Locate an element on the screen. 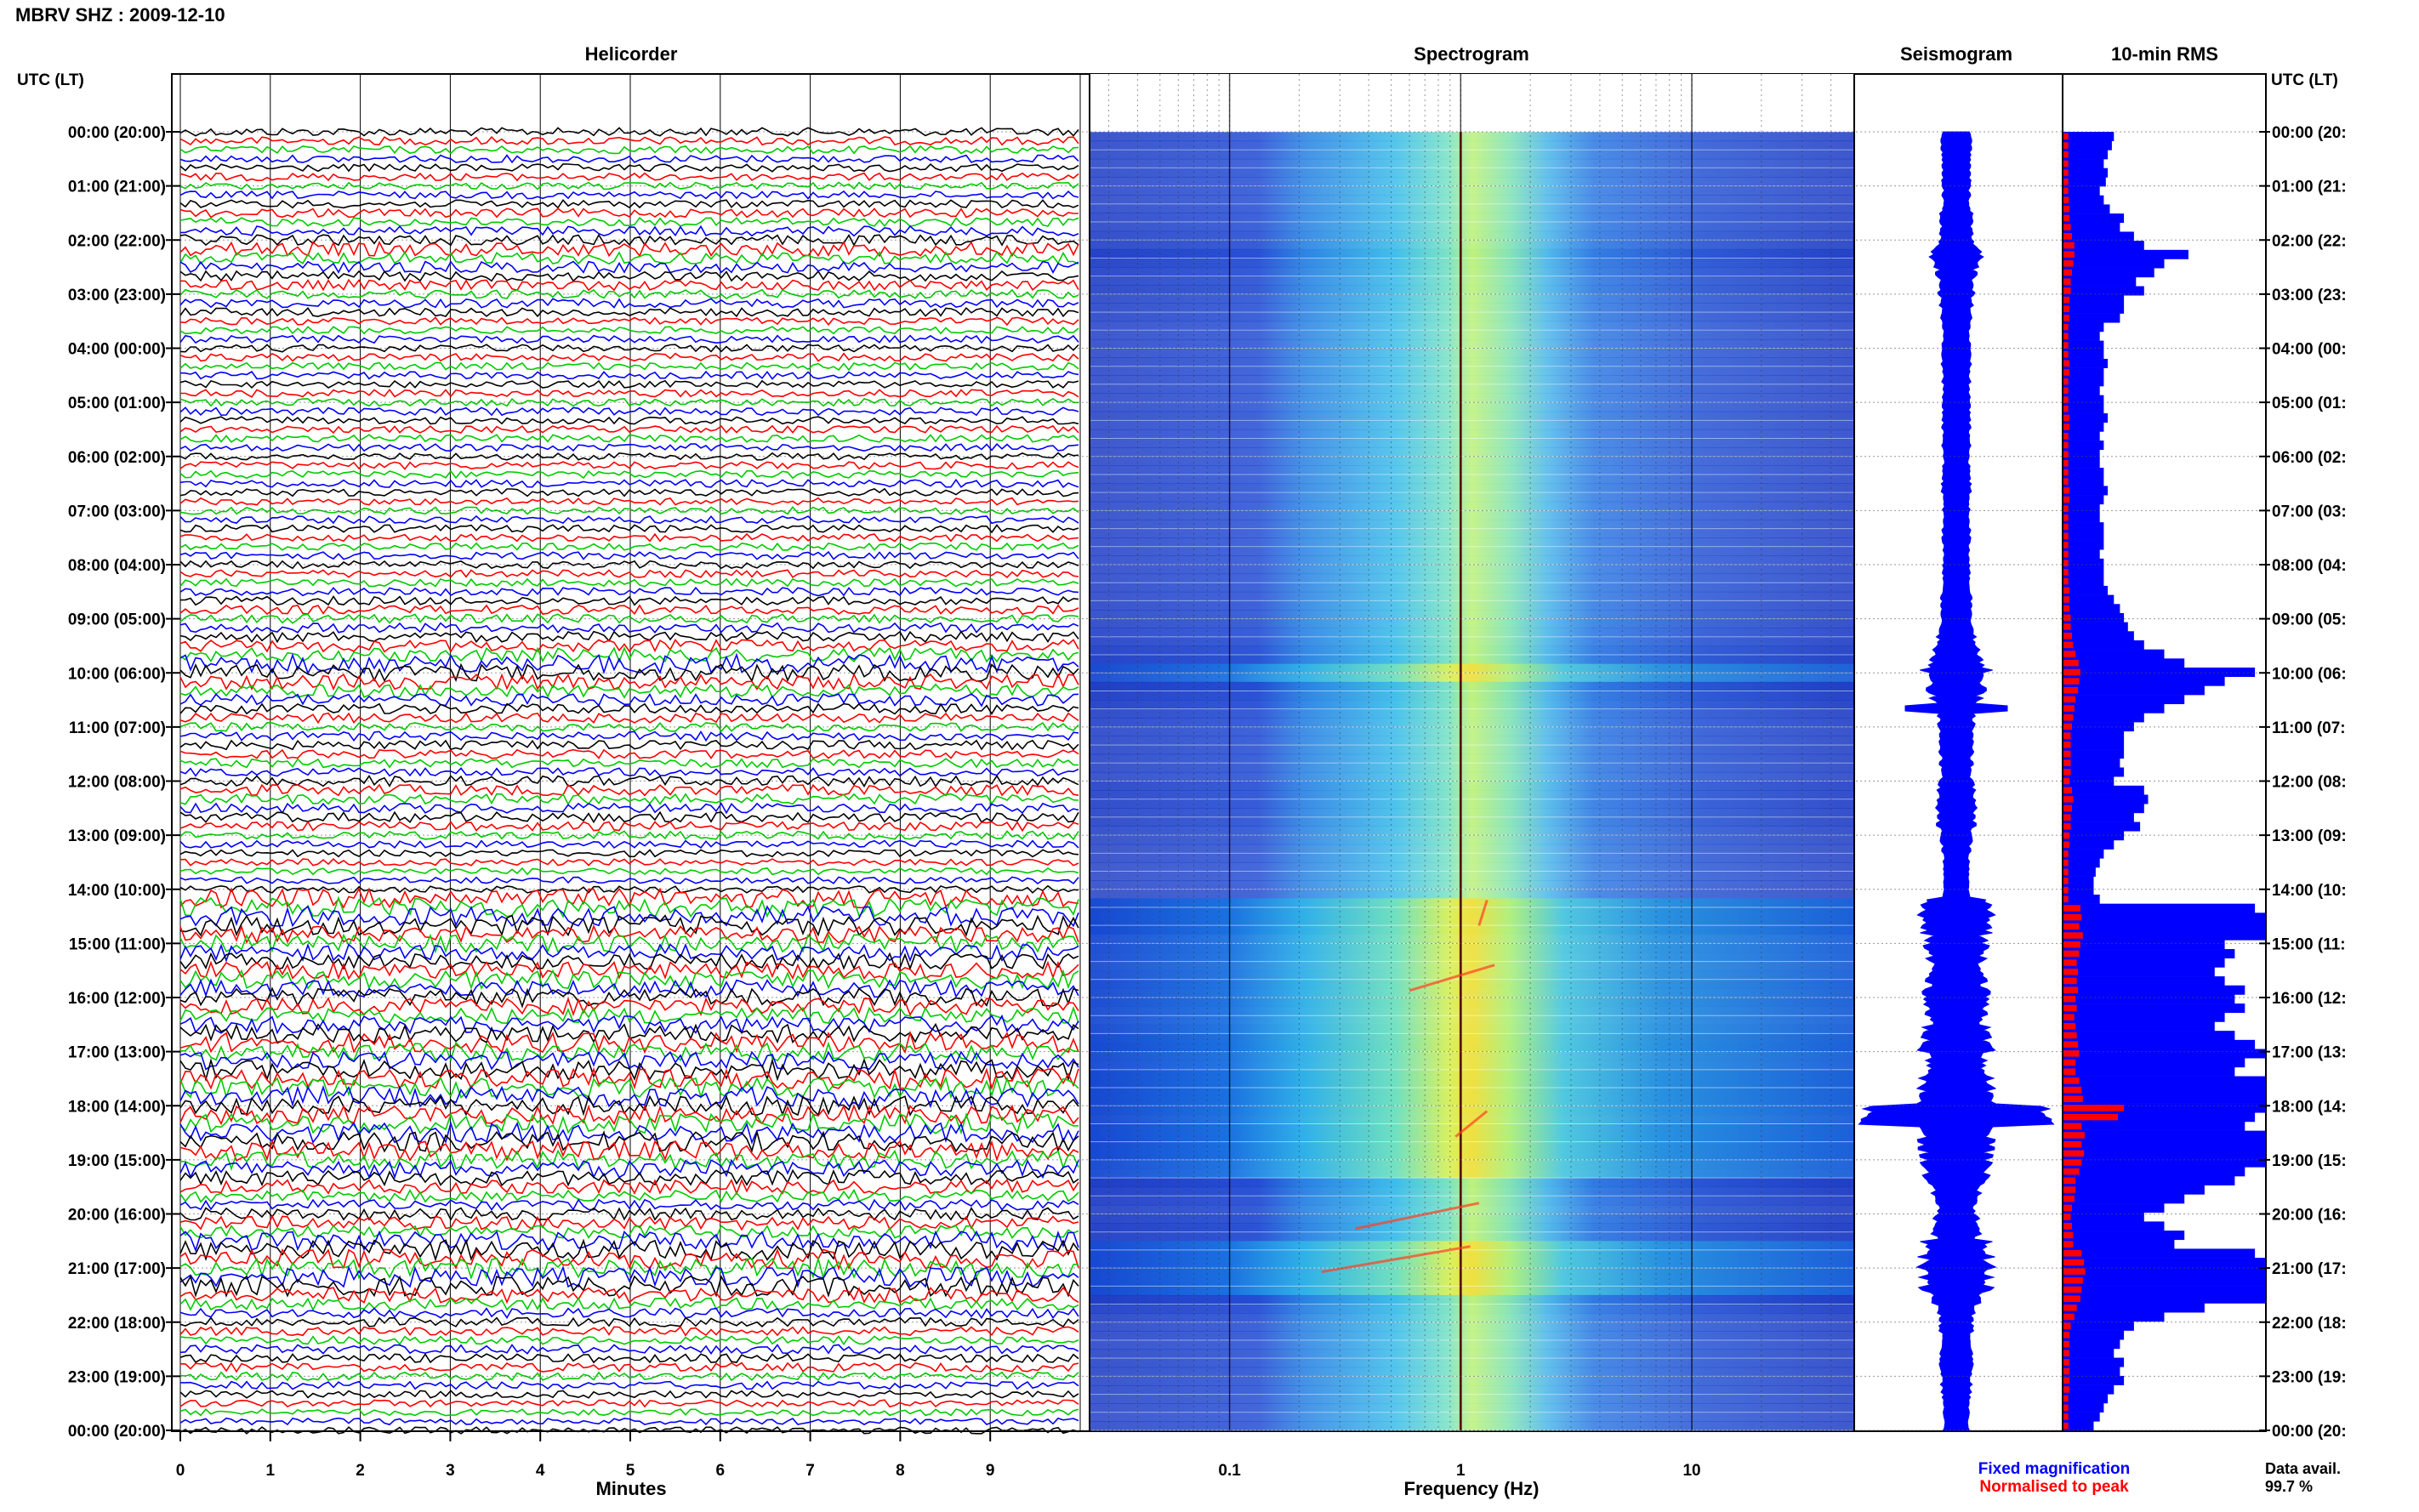 The image size is (2419, 1512). hour-label-right: 18:00 (14: is located at coordinates (2309, 1107).